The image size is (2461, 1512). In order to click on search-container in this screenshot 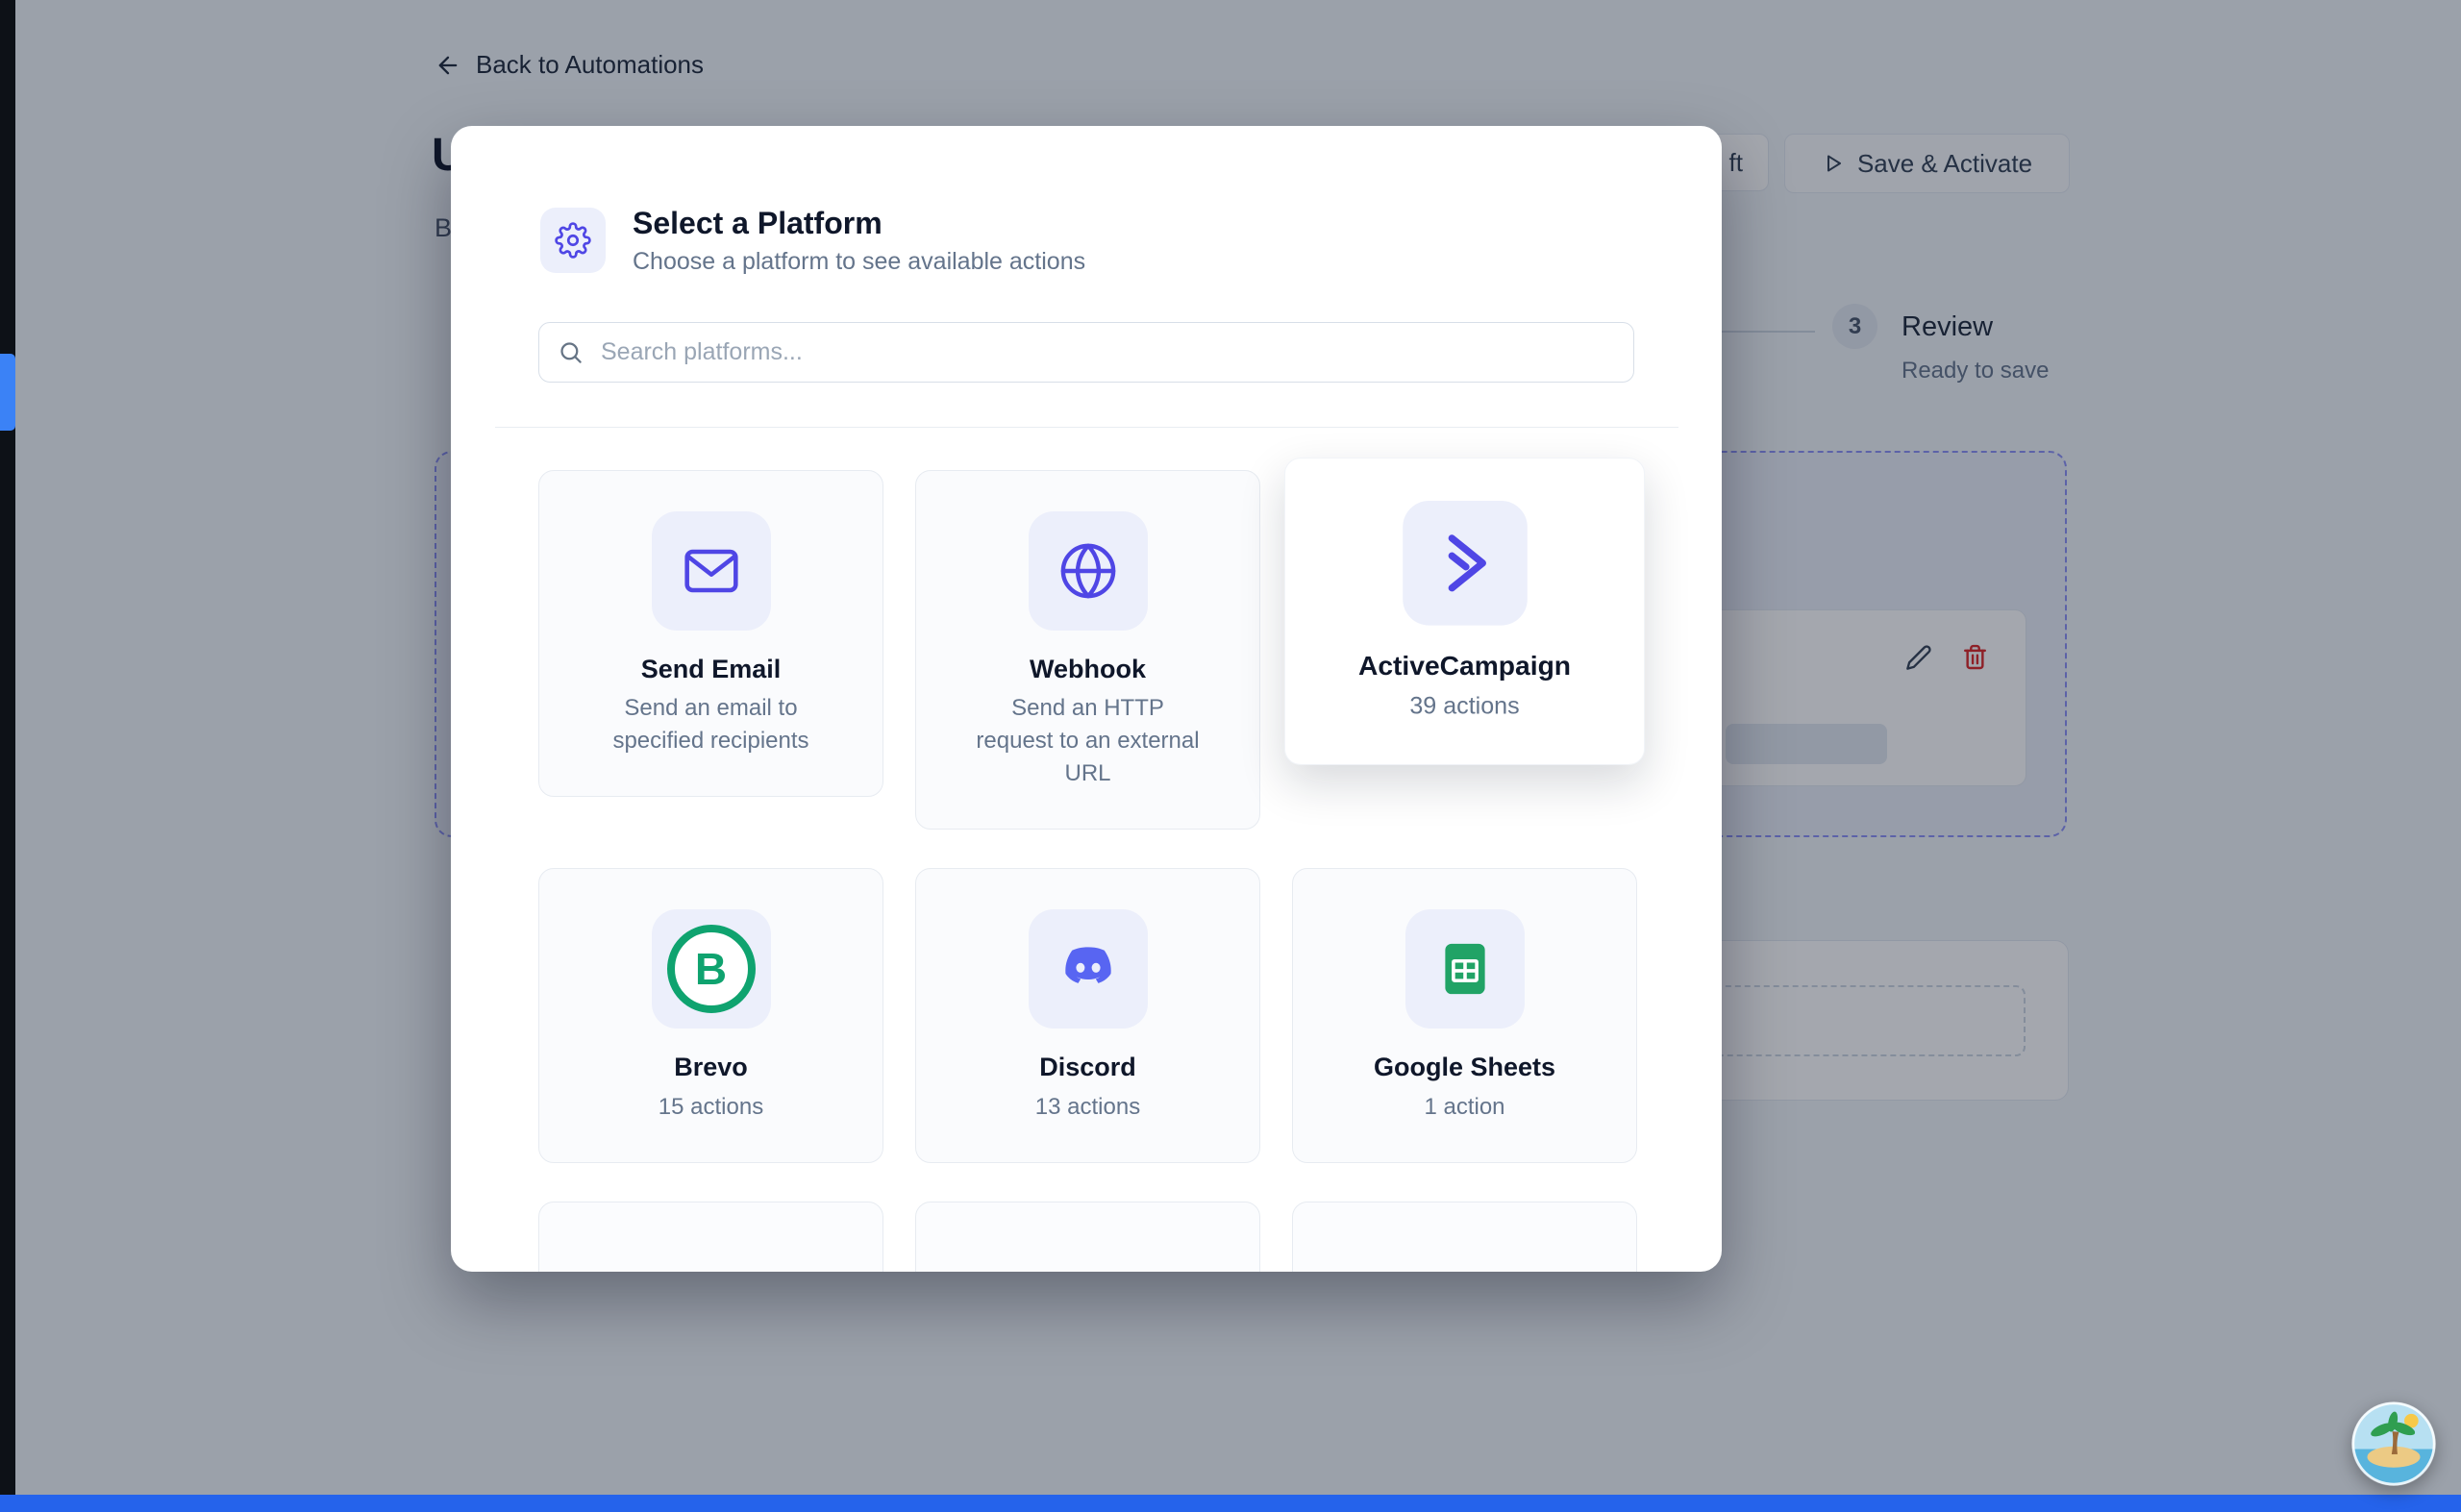, I will do `click(1086, 352)`.